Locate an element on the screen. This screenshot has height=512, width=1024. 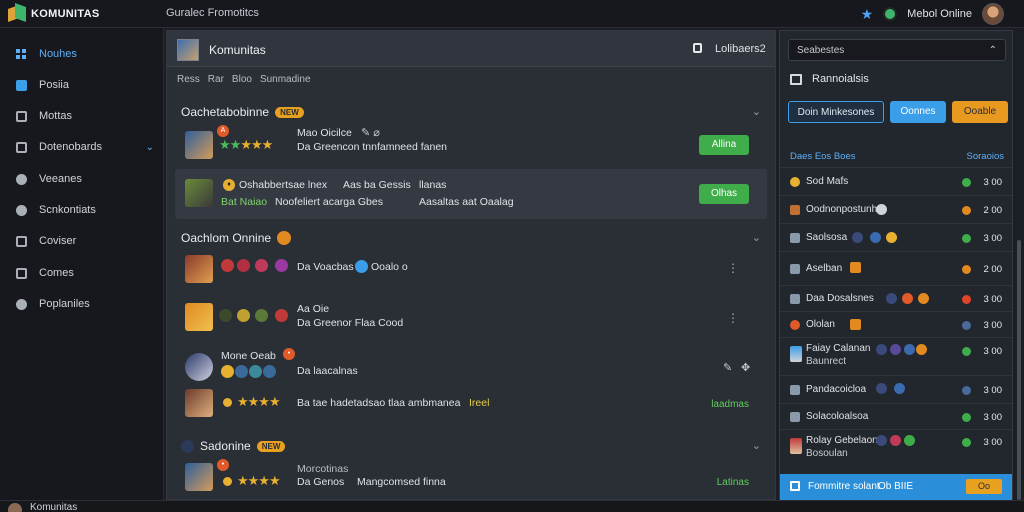
table-row: Aselban 2 00 is located at coordinates (896, 268).